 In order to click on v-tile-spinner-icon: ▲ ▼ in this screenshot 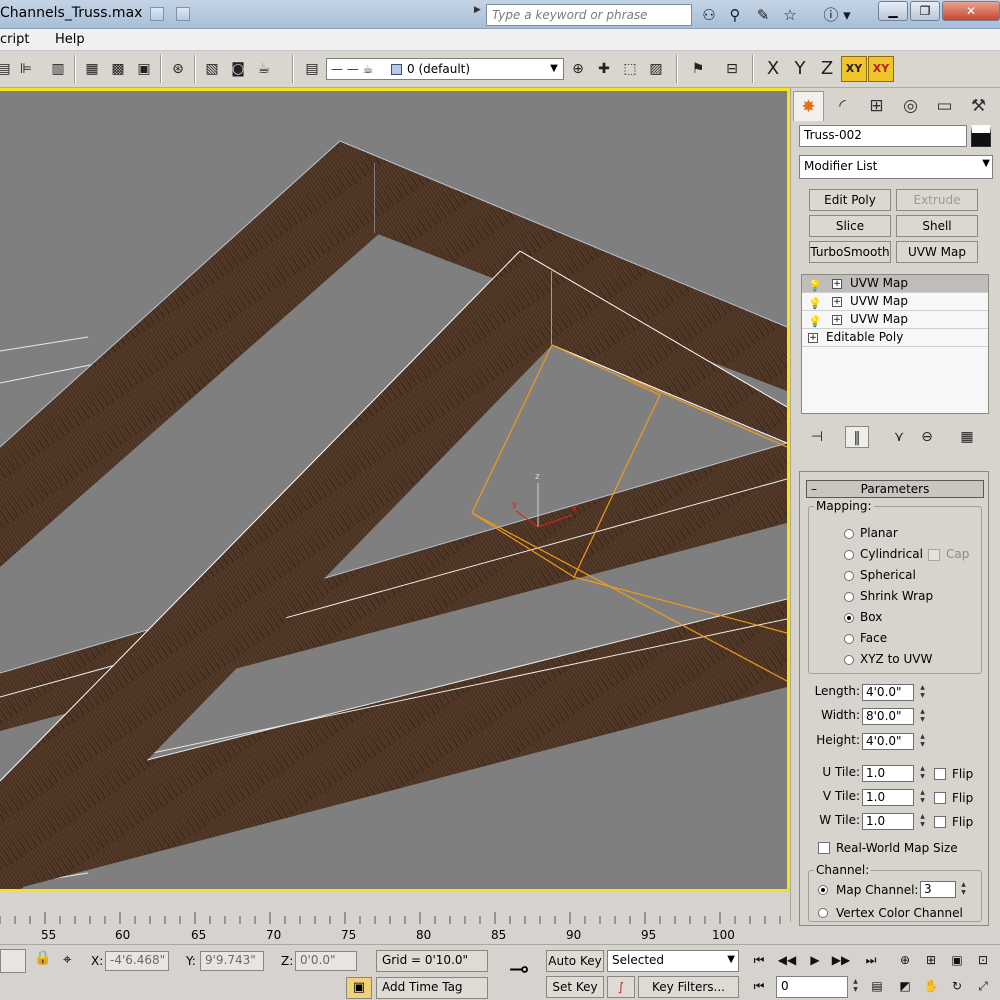, I will do `click(922, 797)`.